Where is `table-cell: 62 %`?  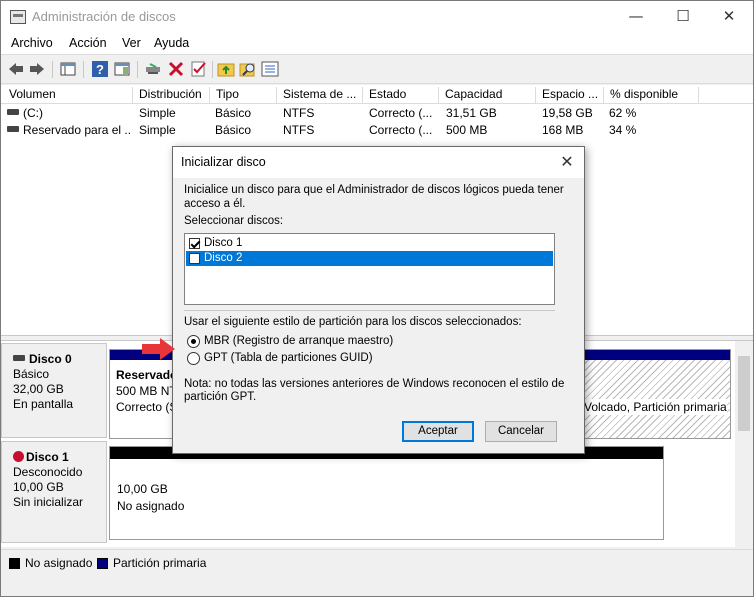
table-cell: 62 % is located at coordinates (623, 113).